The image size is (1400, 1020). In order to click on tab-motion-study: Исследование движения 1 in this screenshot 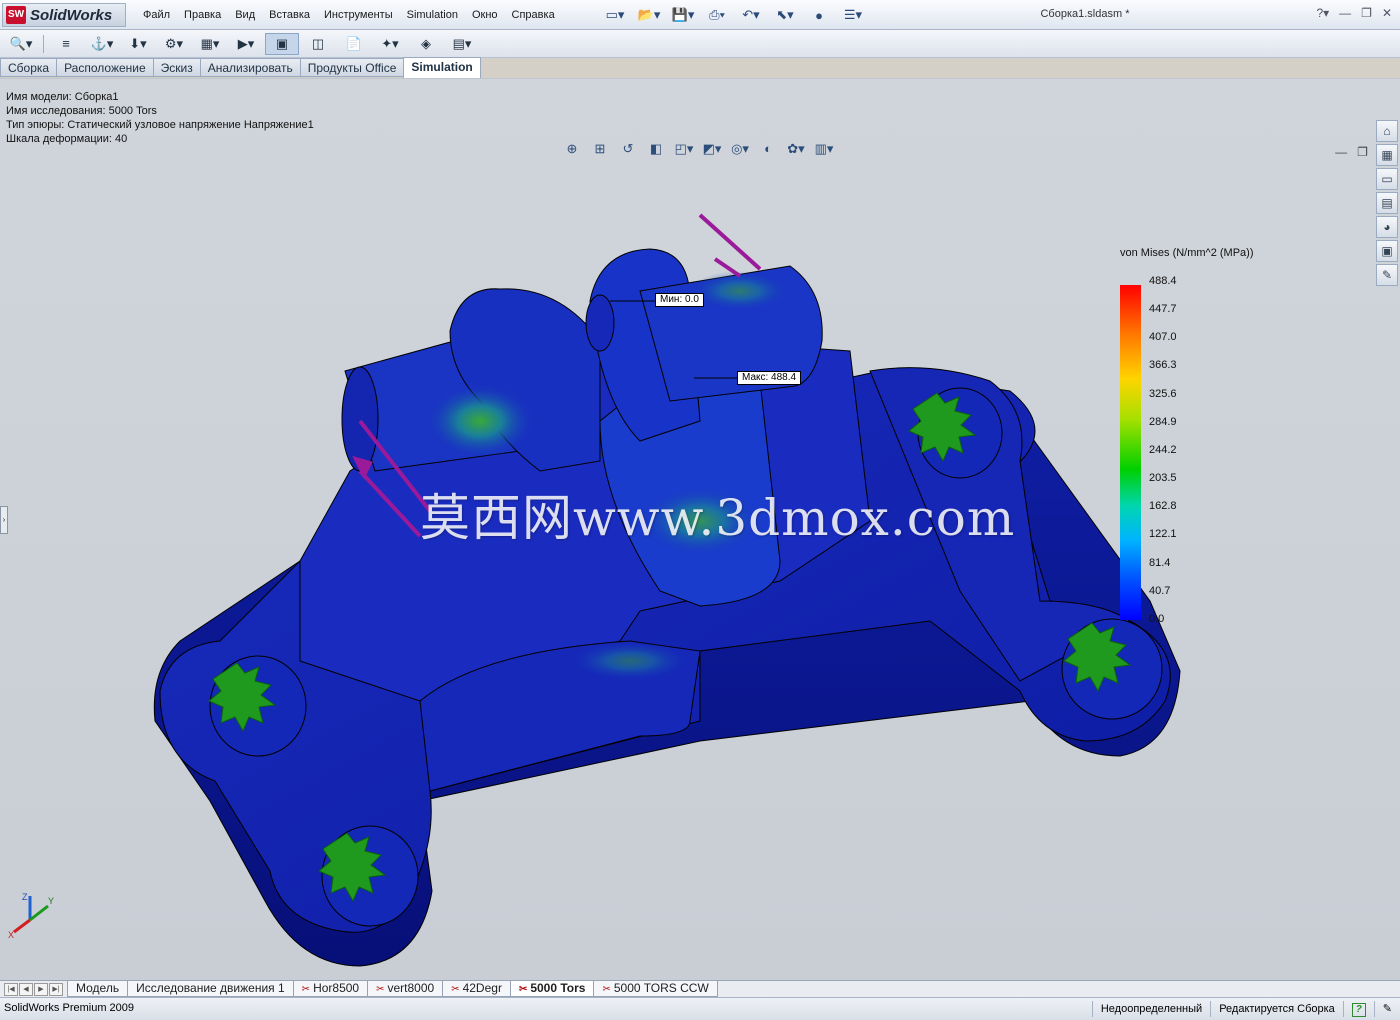, I will do `click(210, 989)`.